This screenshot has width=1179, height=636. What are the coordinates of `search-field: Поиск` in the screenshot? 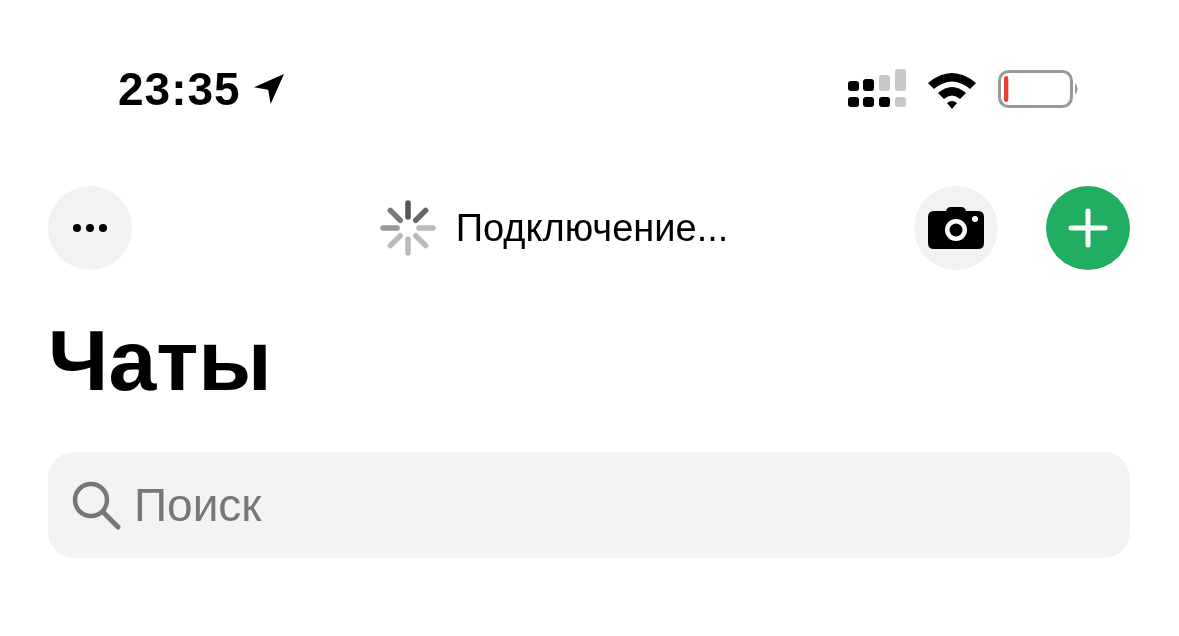 It's located at (620, 505).